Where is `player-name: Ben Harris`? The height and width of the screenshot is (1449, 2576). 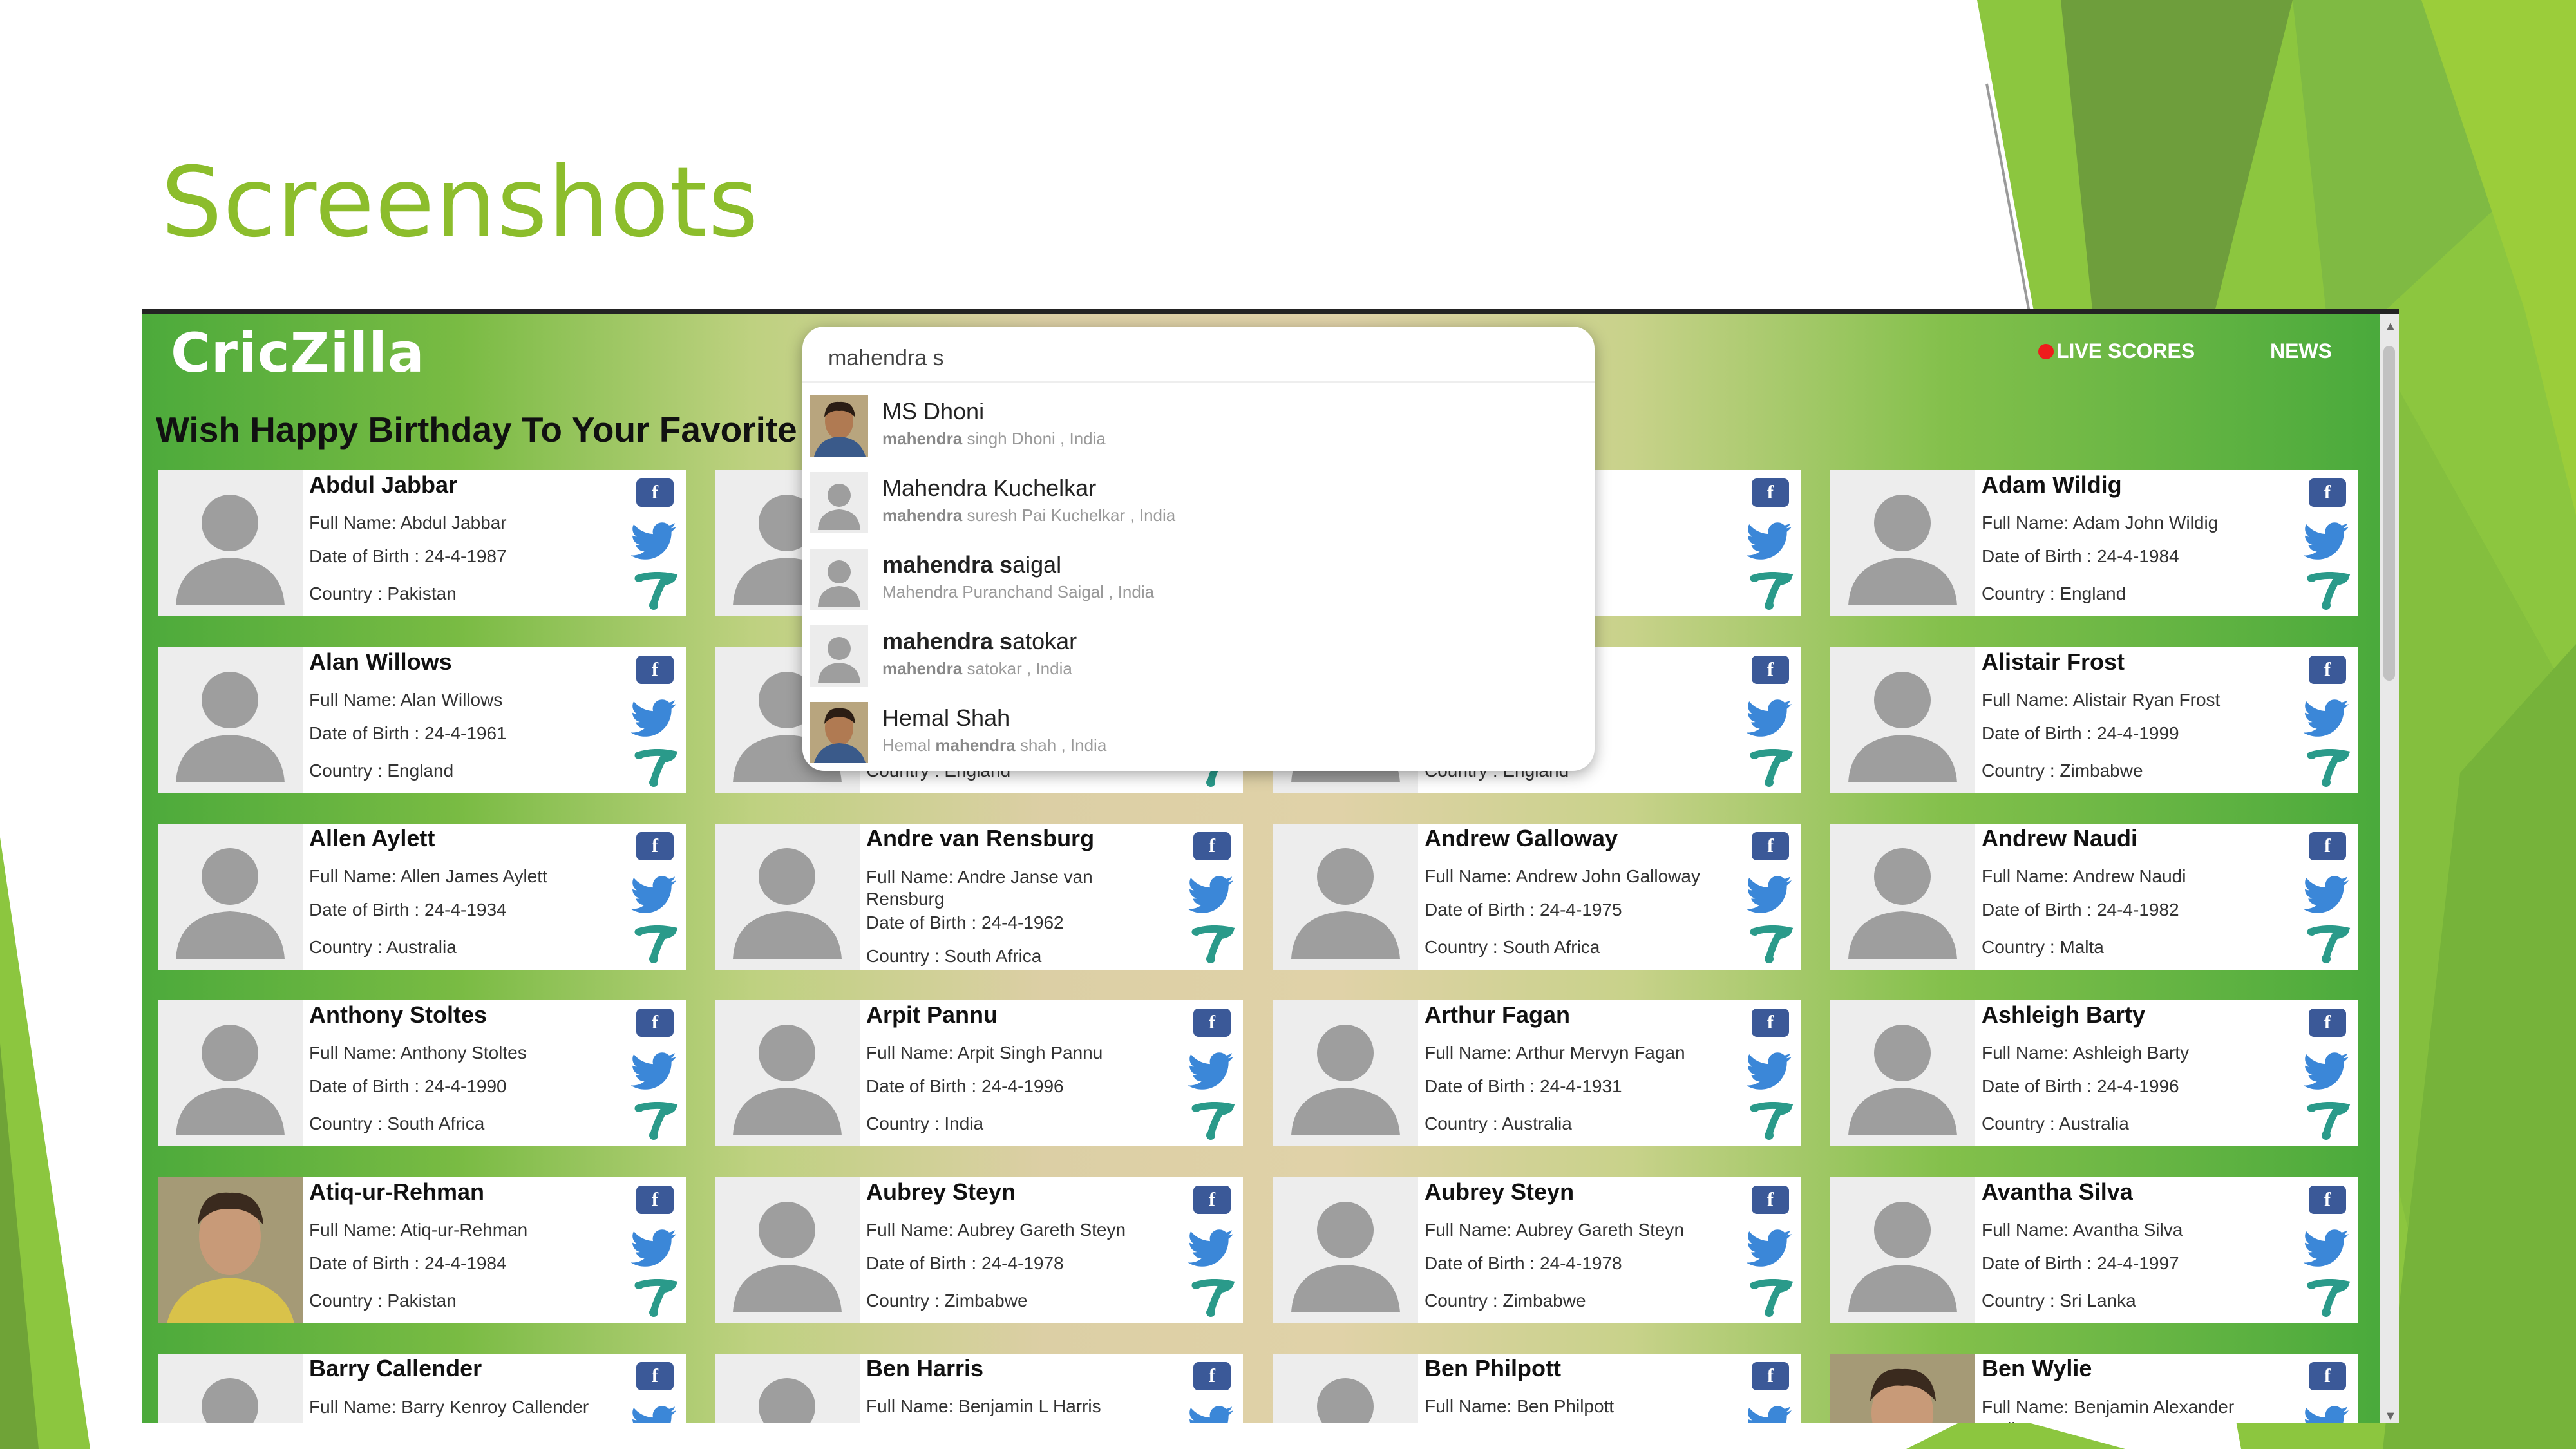
player-name: Ben Harris is located at coordinates (924, 1368).